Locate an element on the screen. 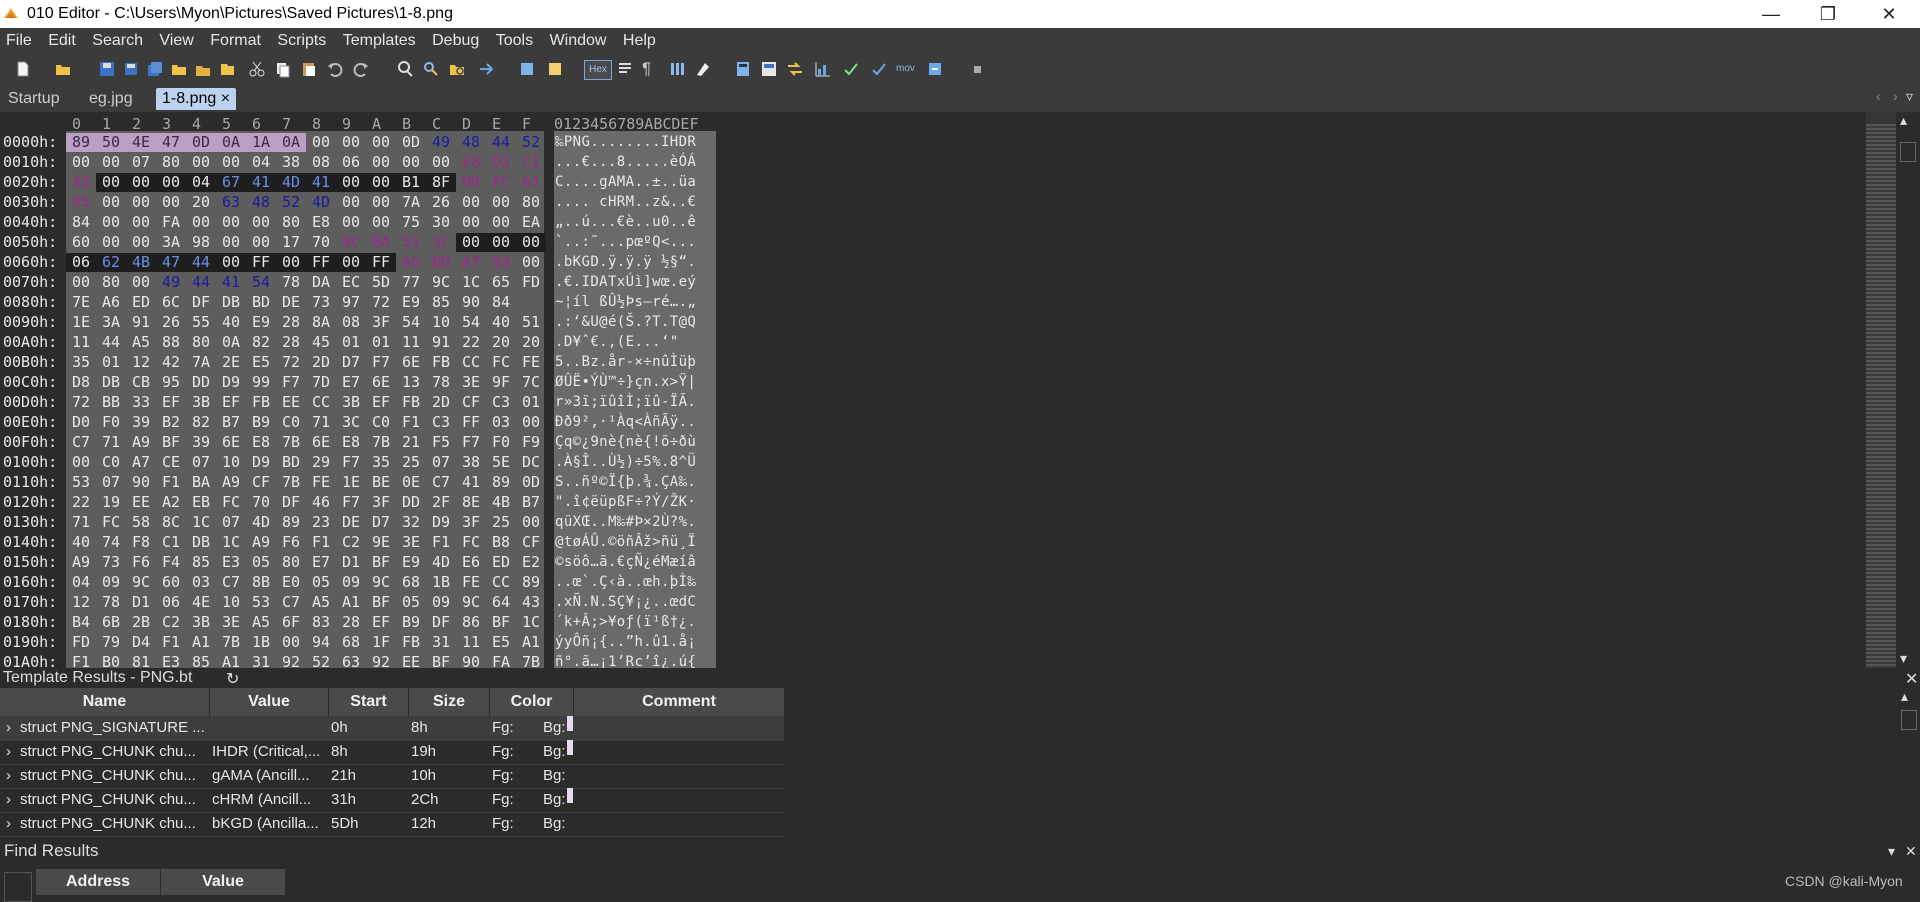 This screenshot has height=902, width=1920. hex-byte: 71 is located at coordinates (321, 422).